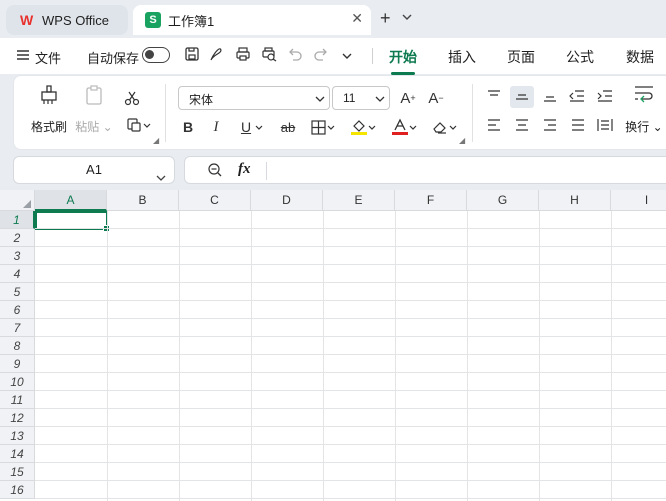 This screenshot has height=501, width=666. Describe the element at coordinates (637, 127) in the screenshot. I see `wrap-text-label: 换行` at that location.